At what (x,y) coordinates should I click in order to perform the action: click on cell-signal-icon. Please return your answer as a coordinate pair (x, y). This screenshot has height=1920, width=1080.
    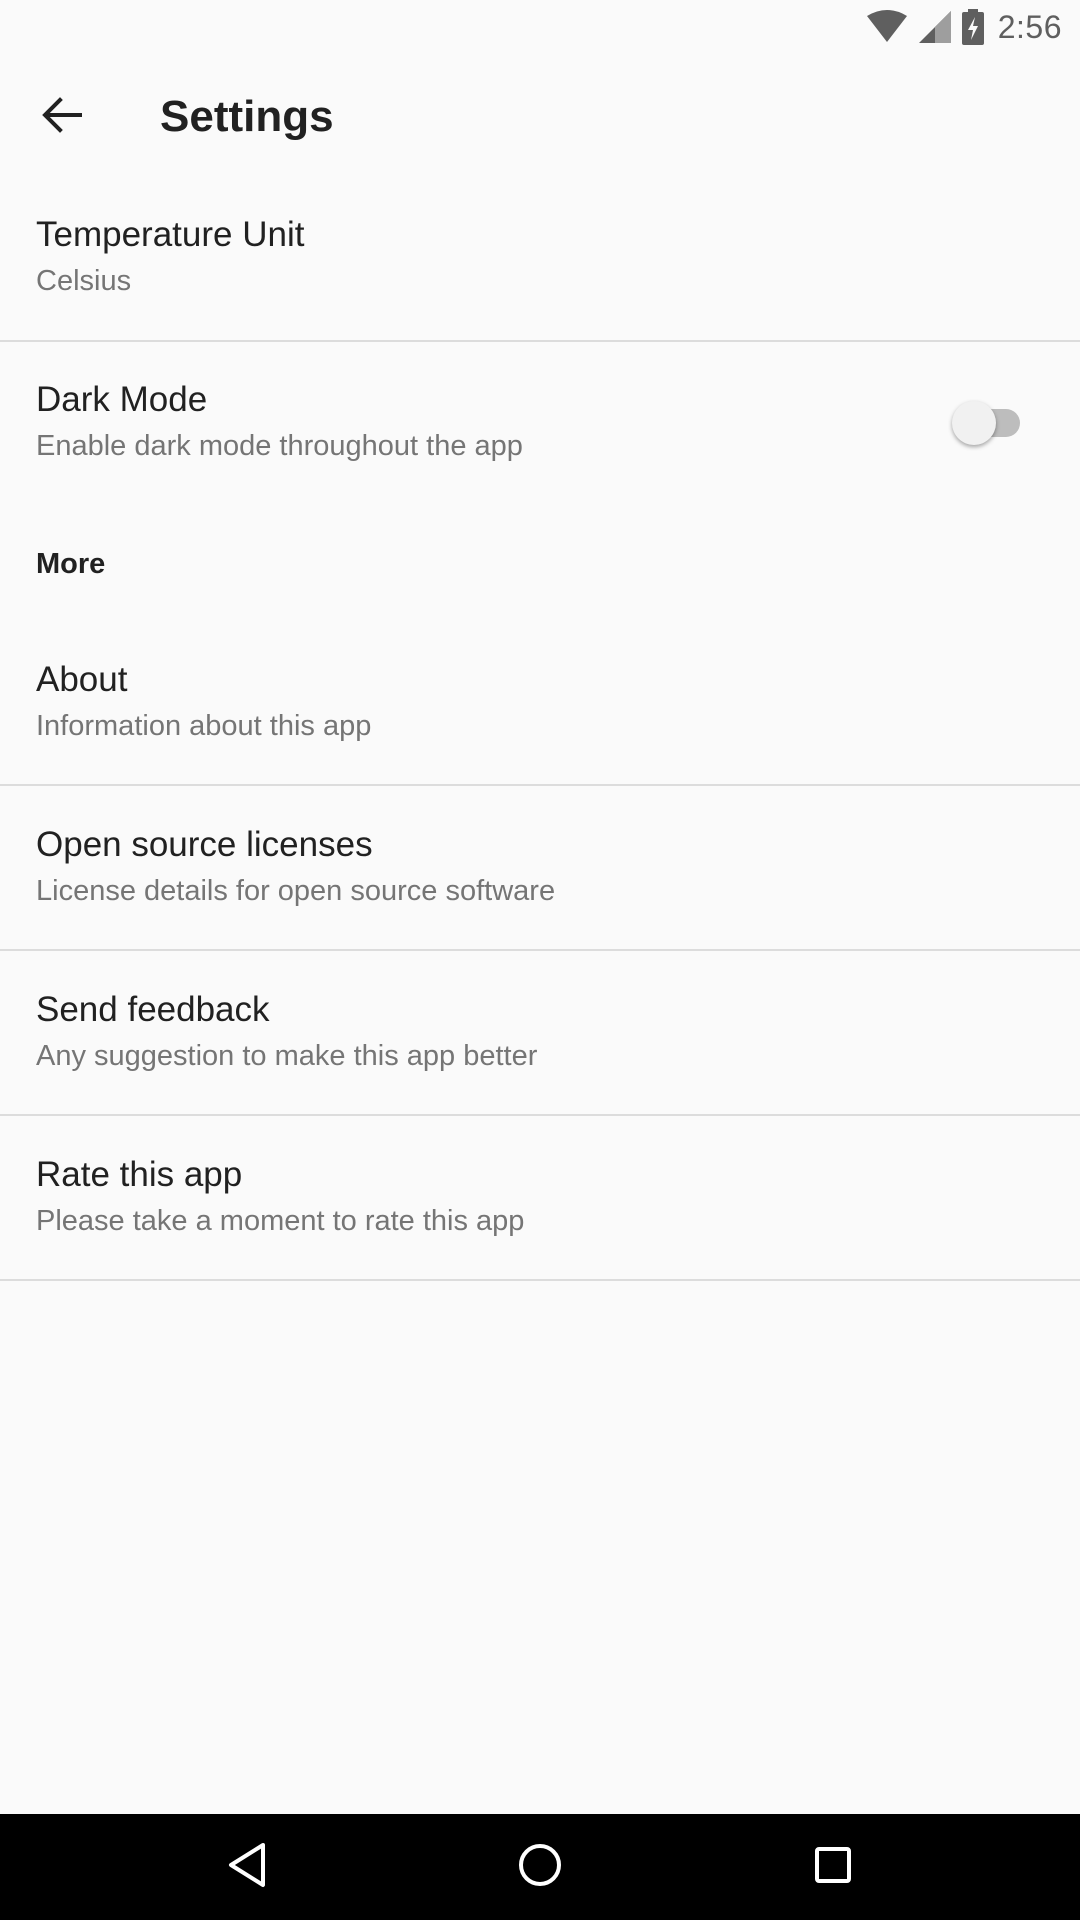
    Looking at the image, I should click on (935, 27).